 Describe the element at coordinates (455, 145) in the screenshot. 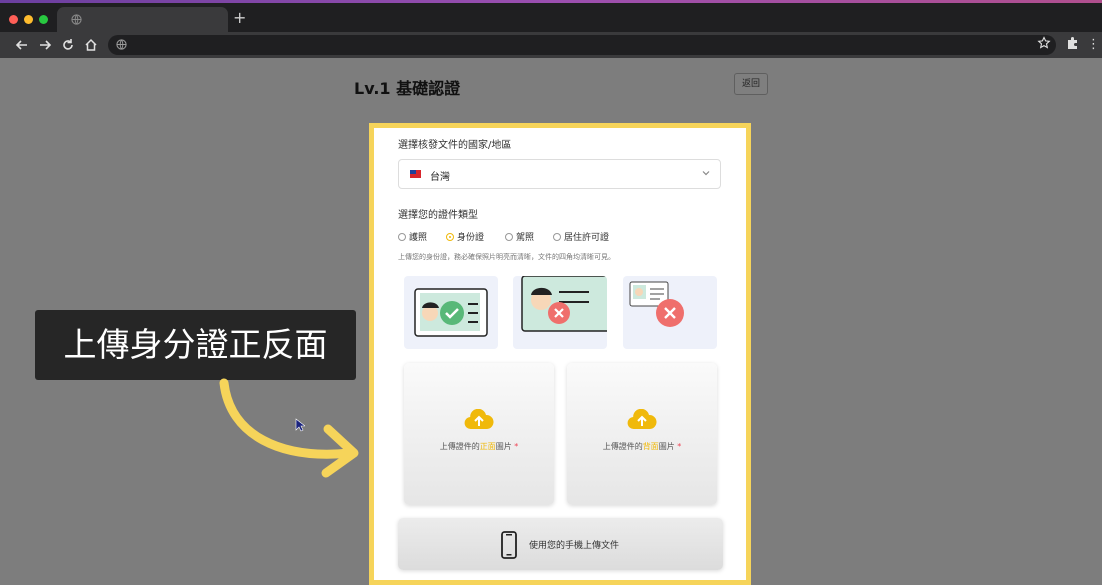

I see `country-label: 選擇核發文件的國家/地區` at that location.